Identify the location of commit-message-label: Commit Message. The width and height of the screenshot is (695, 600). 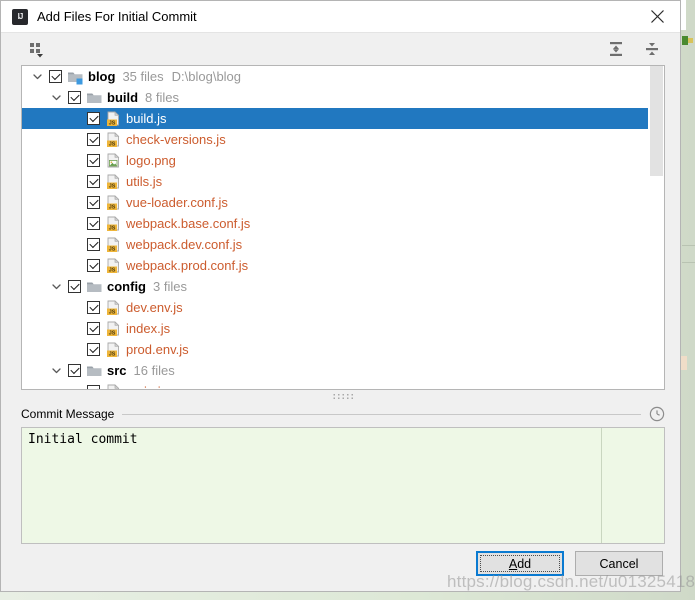
(68, 414).